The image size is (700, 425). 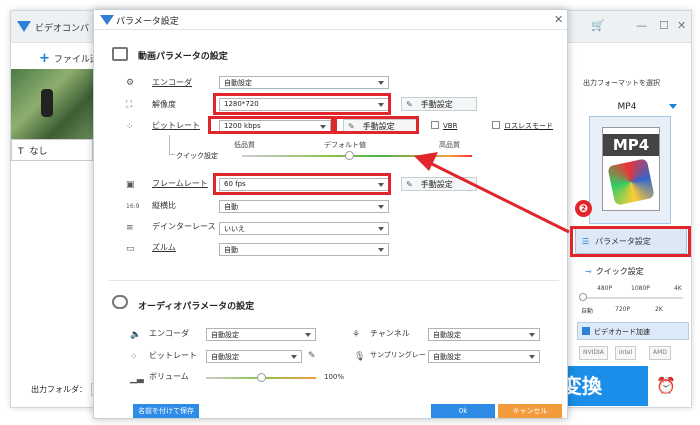 I want to click on quick-quality-label: クイック設定, so click(x=197, y=156).